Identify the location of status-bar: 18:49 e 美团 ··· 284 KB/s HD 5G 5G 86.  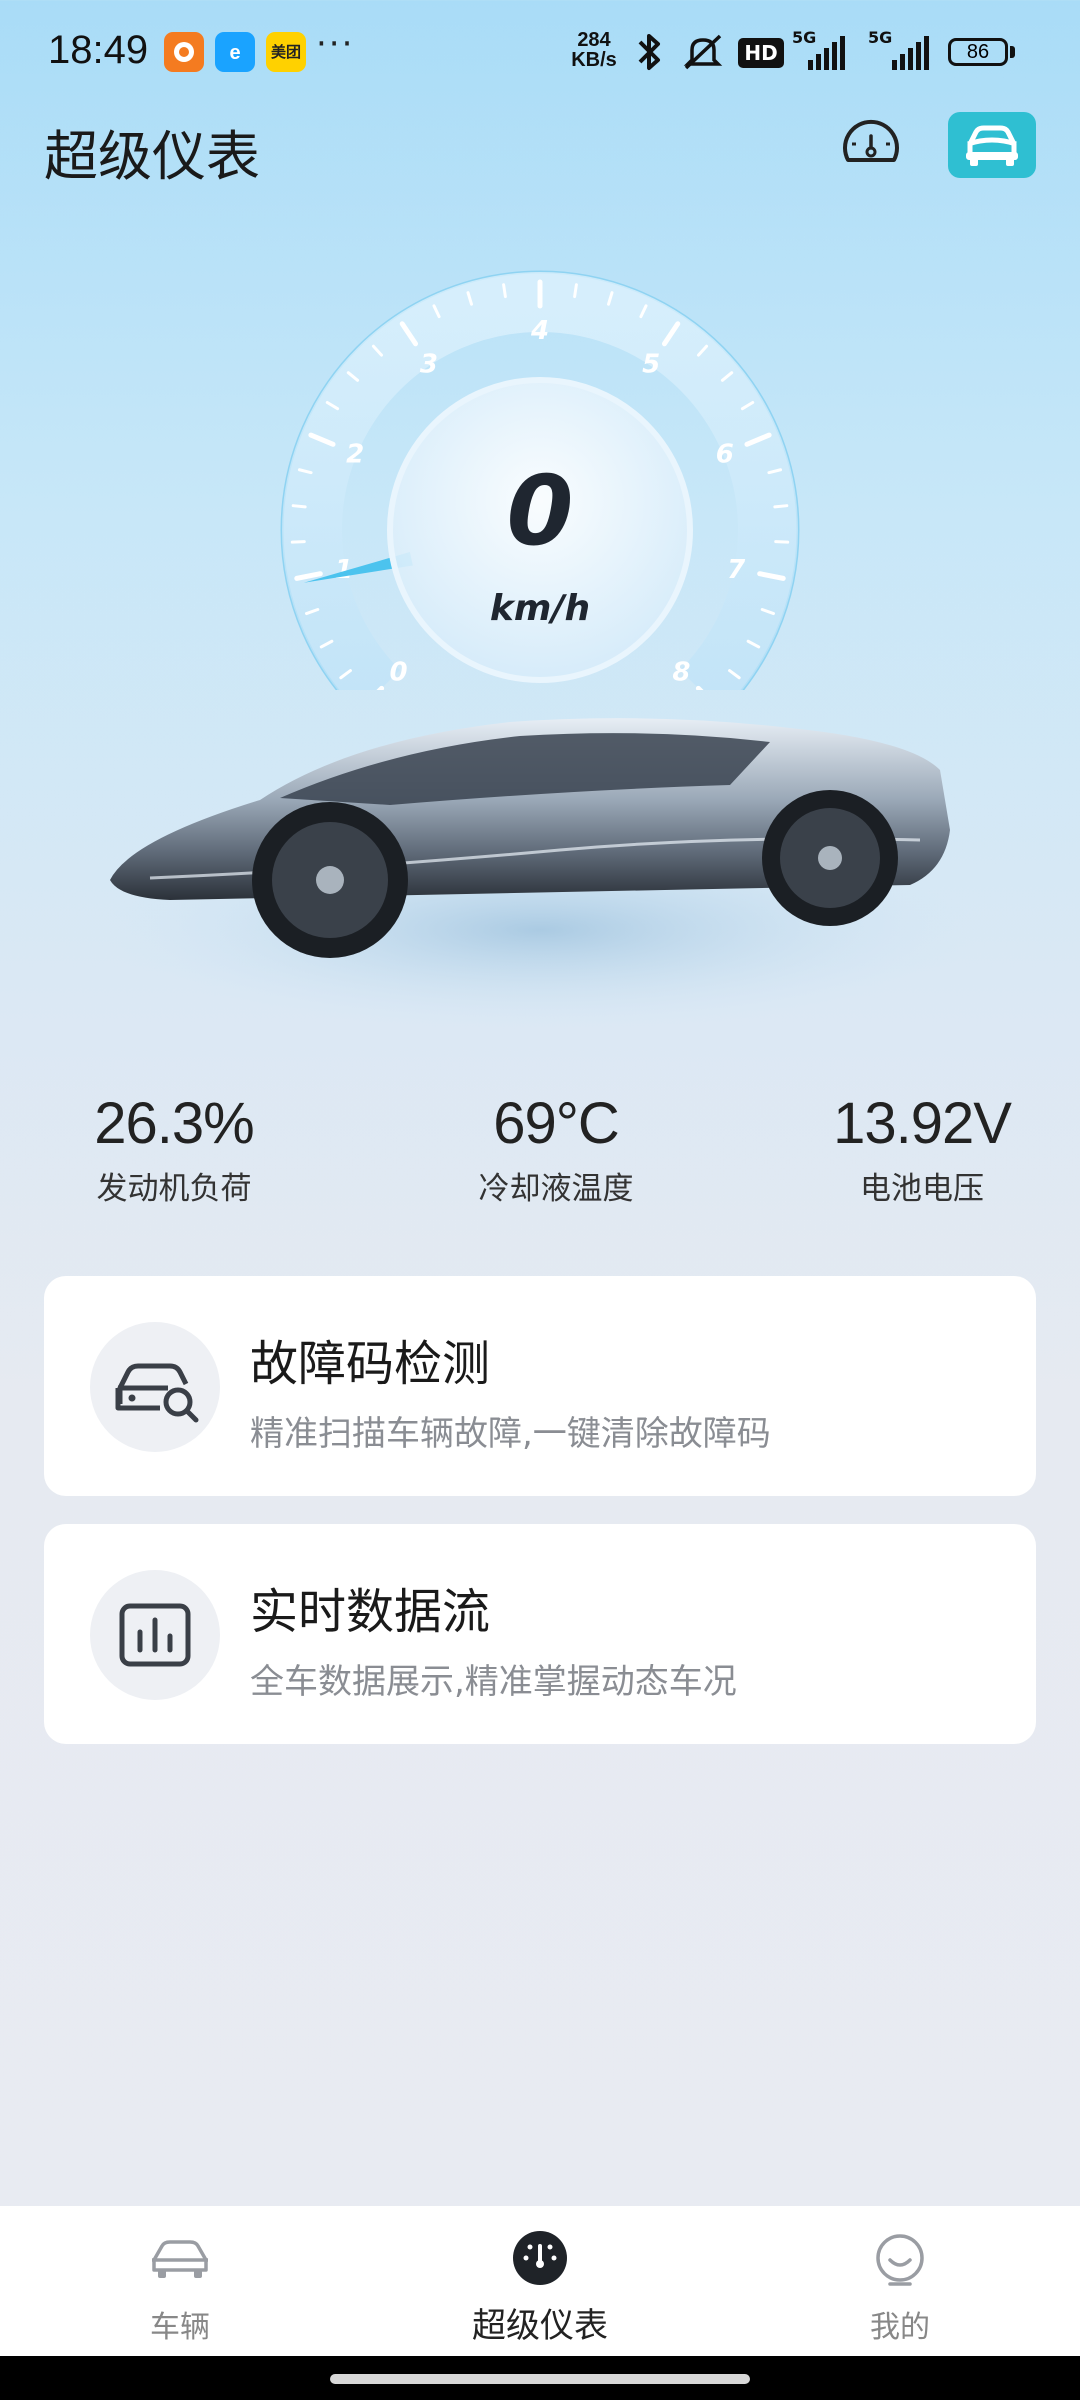
(540, 55).